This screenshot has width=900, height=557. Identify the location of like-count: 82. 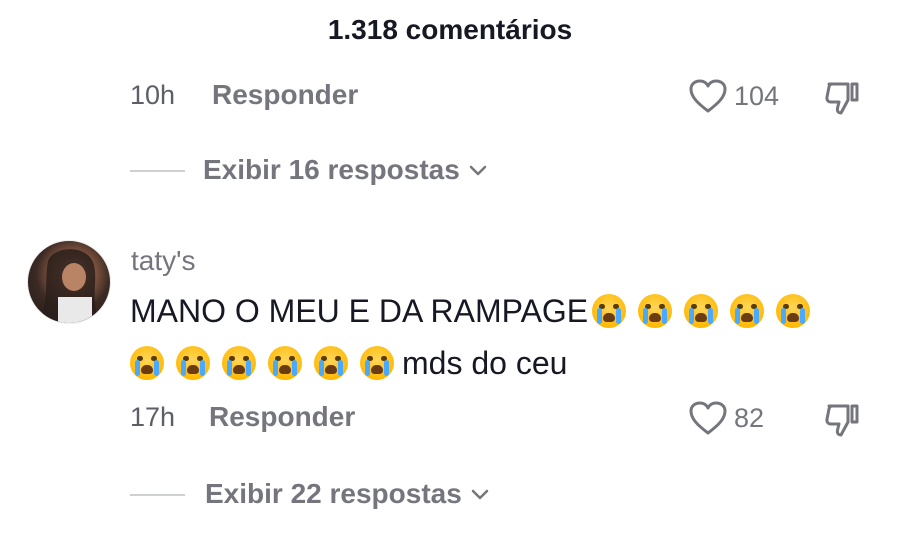
(749, 417).